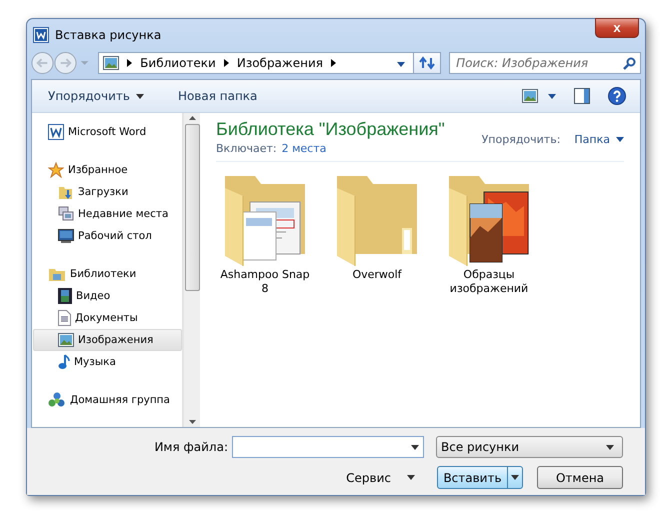 This screenshot has height=526, width=671. What do you see at coordinates (489, 232) in the screenshot?
I see `folder-item: Образцы изображений` at bounding box center [489, 232].